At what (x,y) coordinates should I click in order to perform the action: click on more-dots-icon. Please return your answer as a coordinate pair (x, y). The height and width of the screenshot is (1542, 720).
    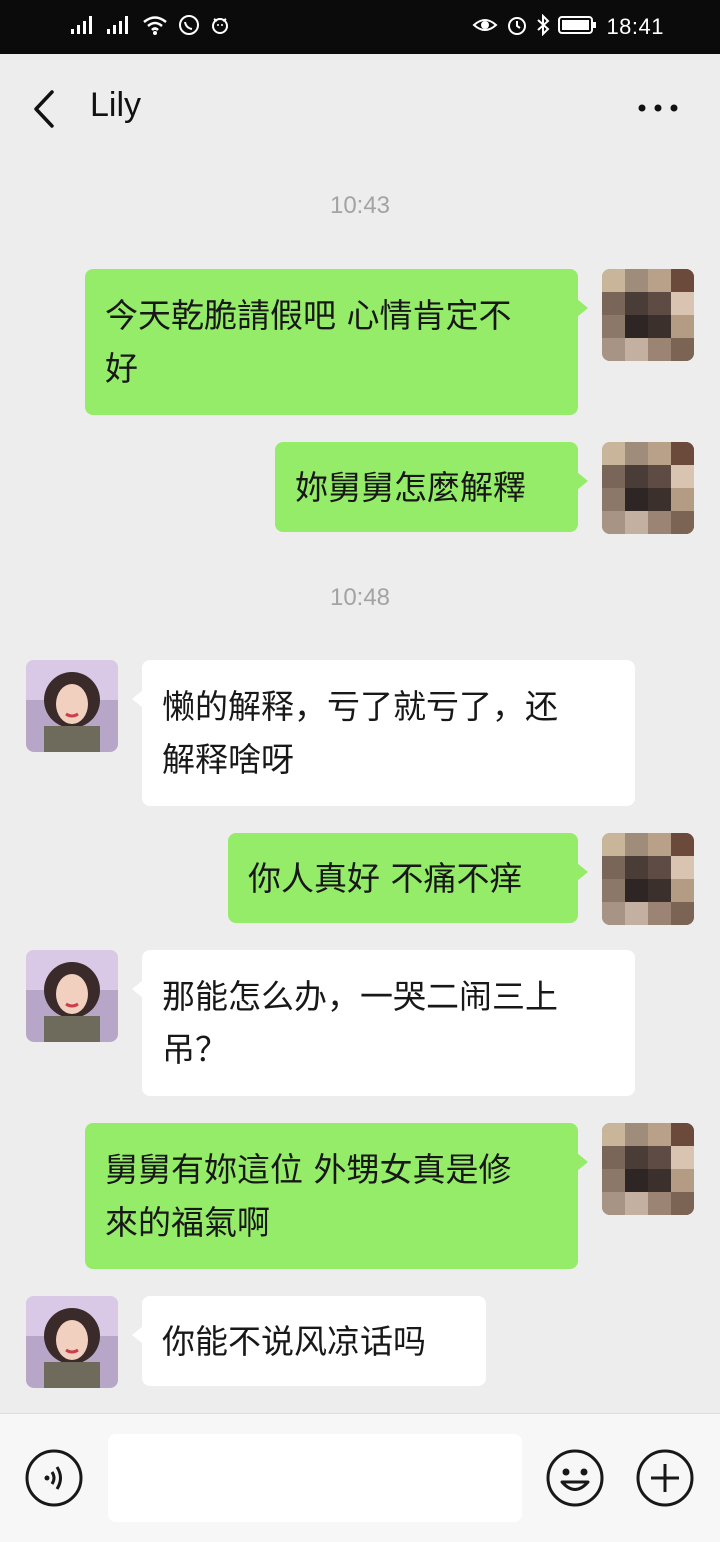
    Looking at the image, I should click on (658, 108).